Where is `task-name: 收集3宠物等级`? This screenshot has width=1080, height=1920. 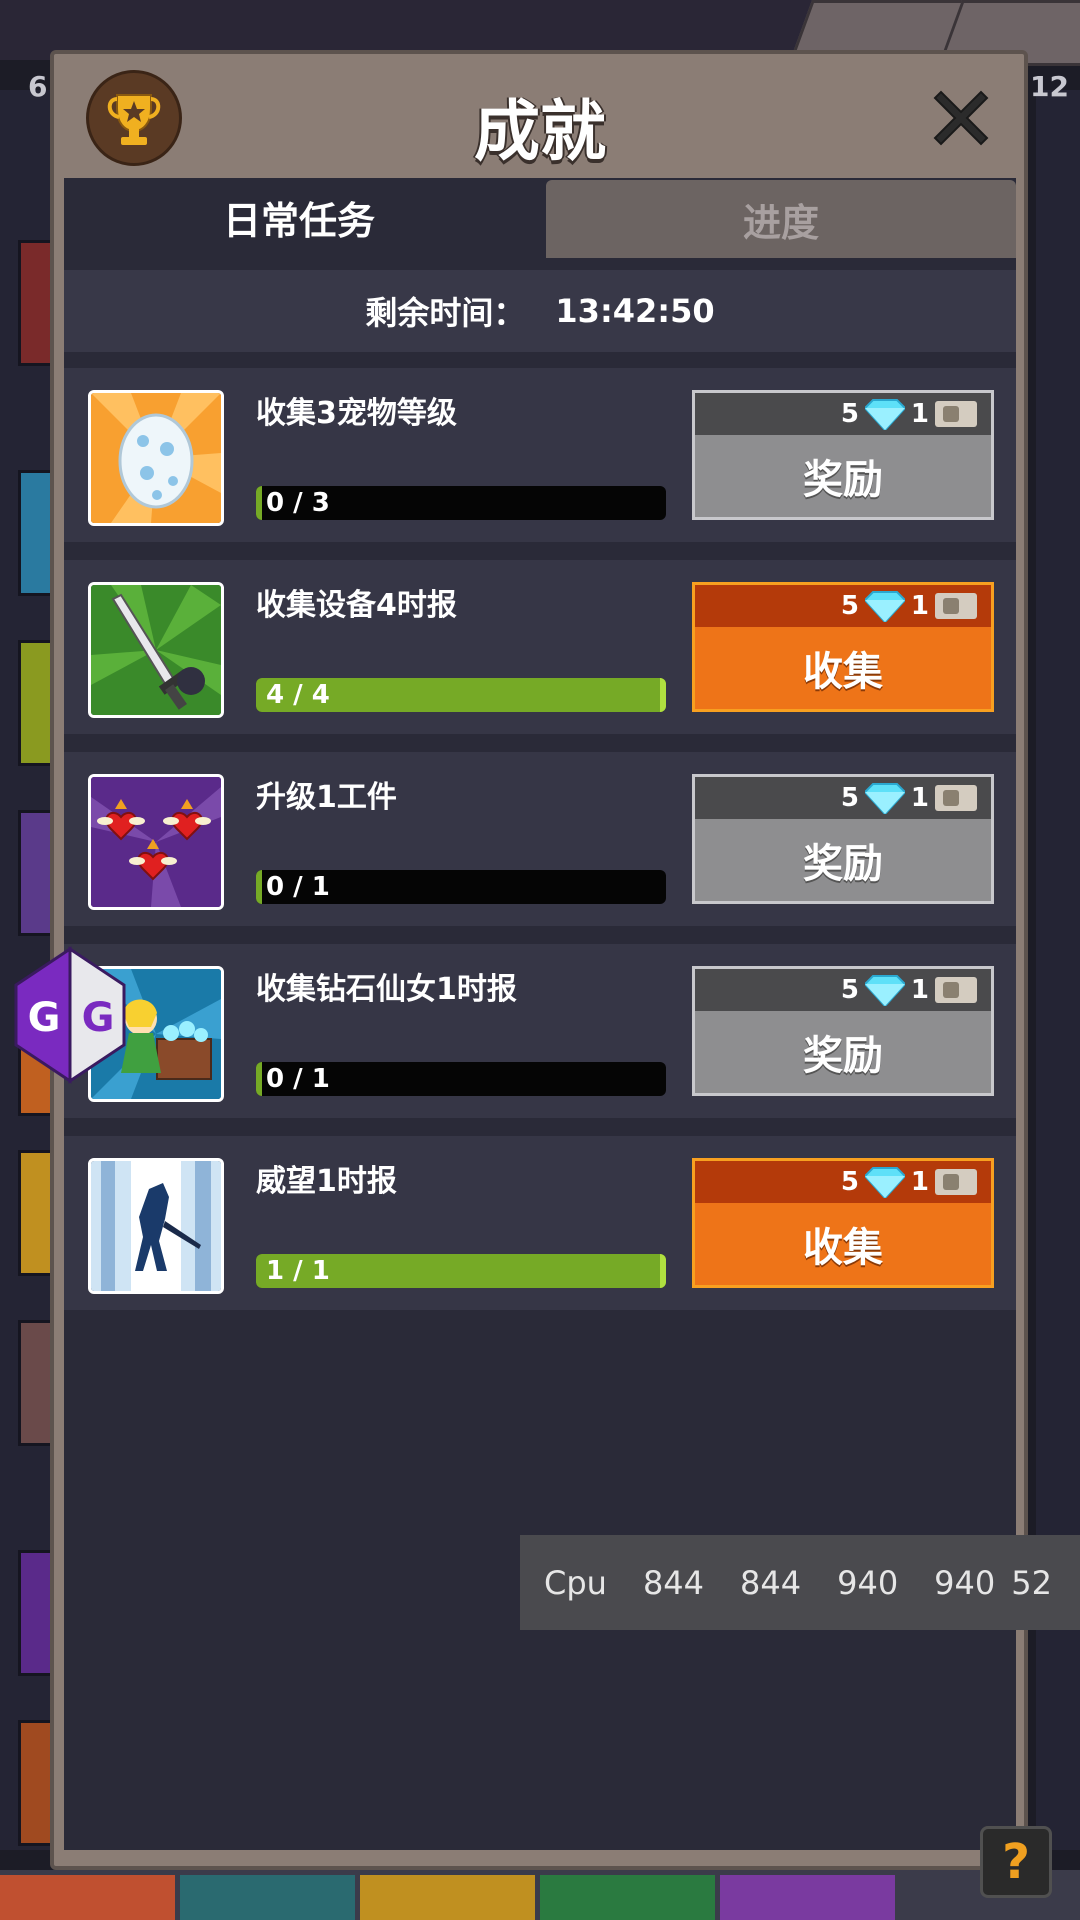 task-name: 收集3宠物等级 is located at coordinates (356, 413).